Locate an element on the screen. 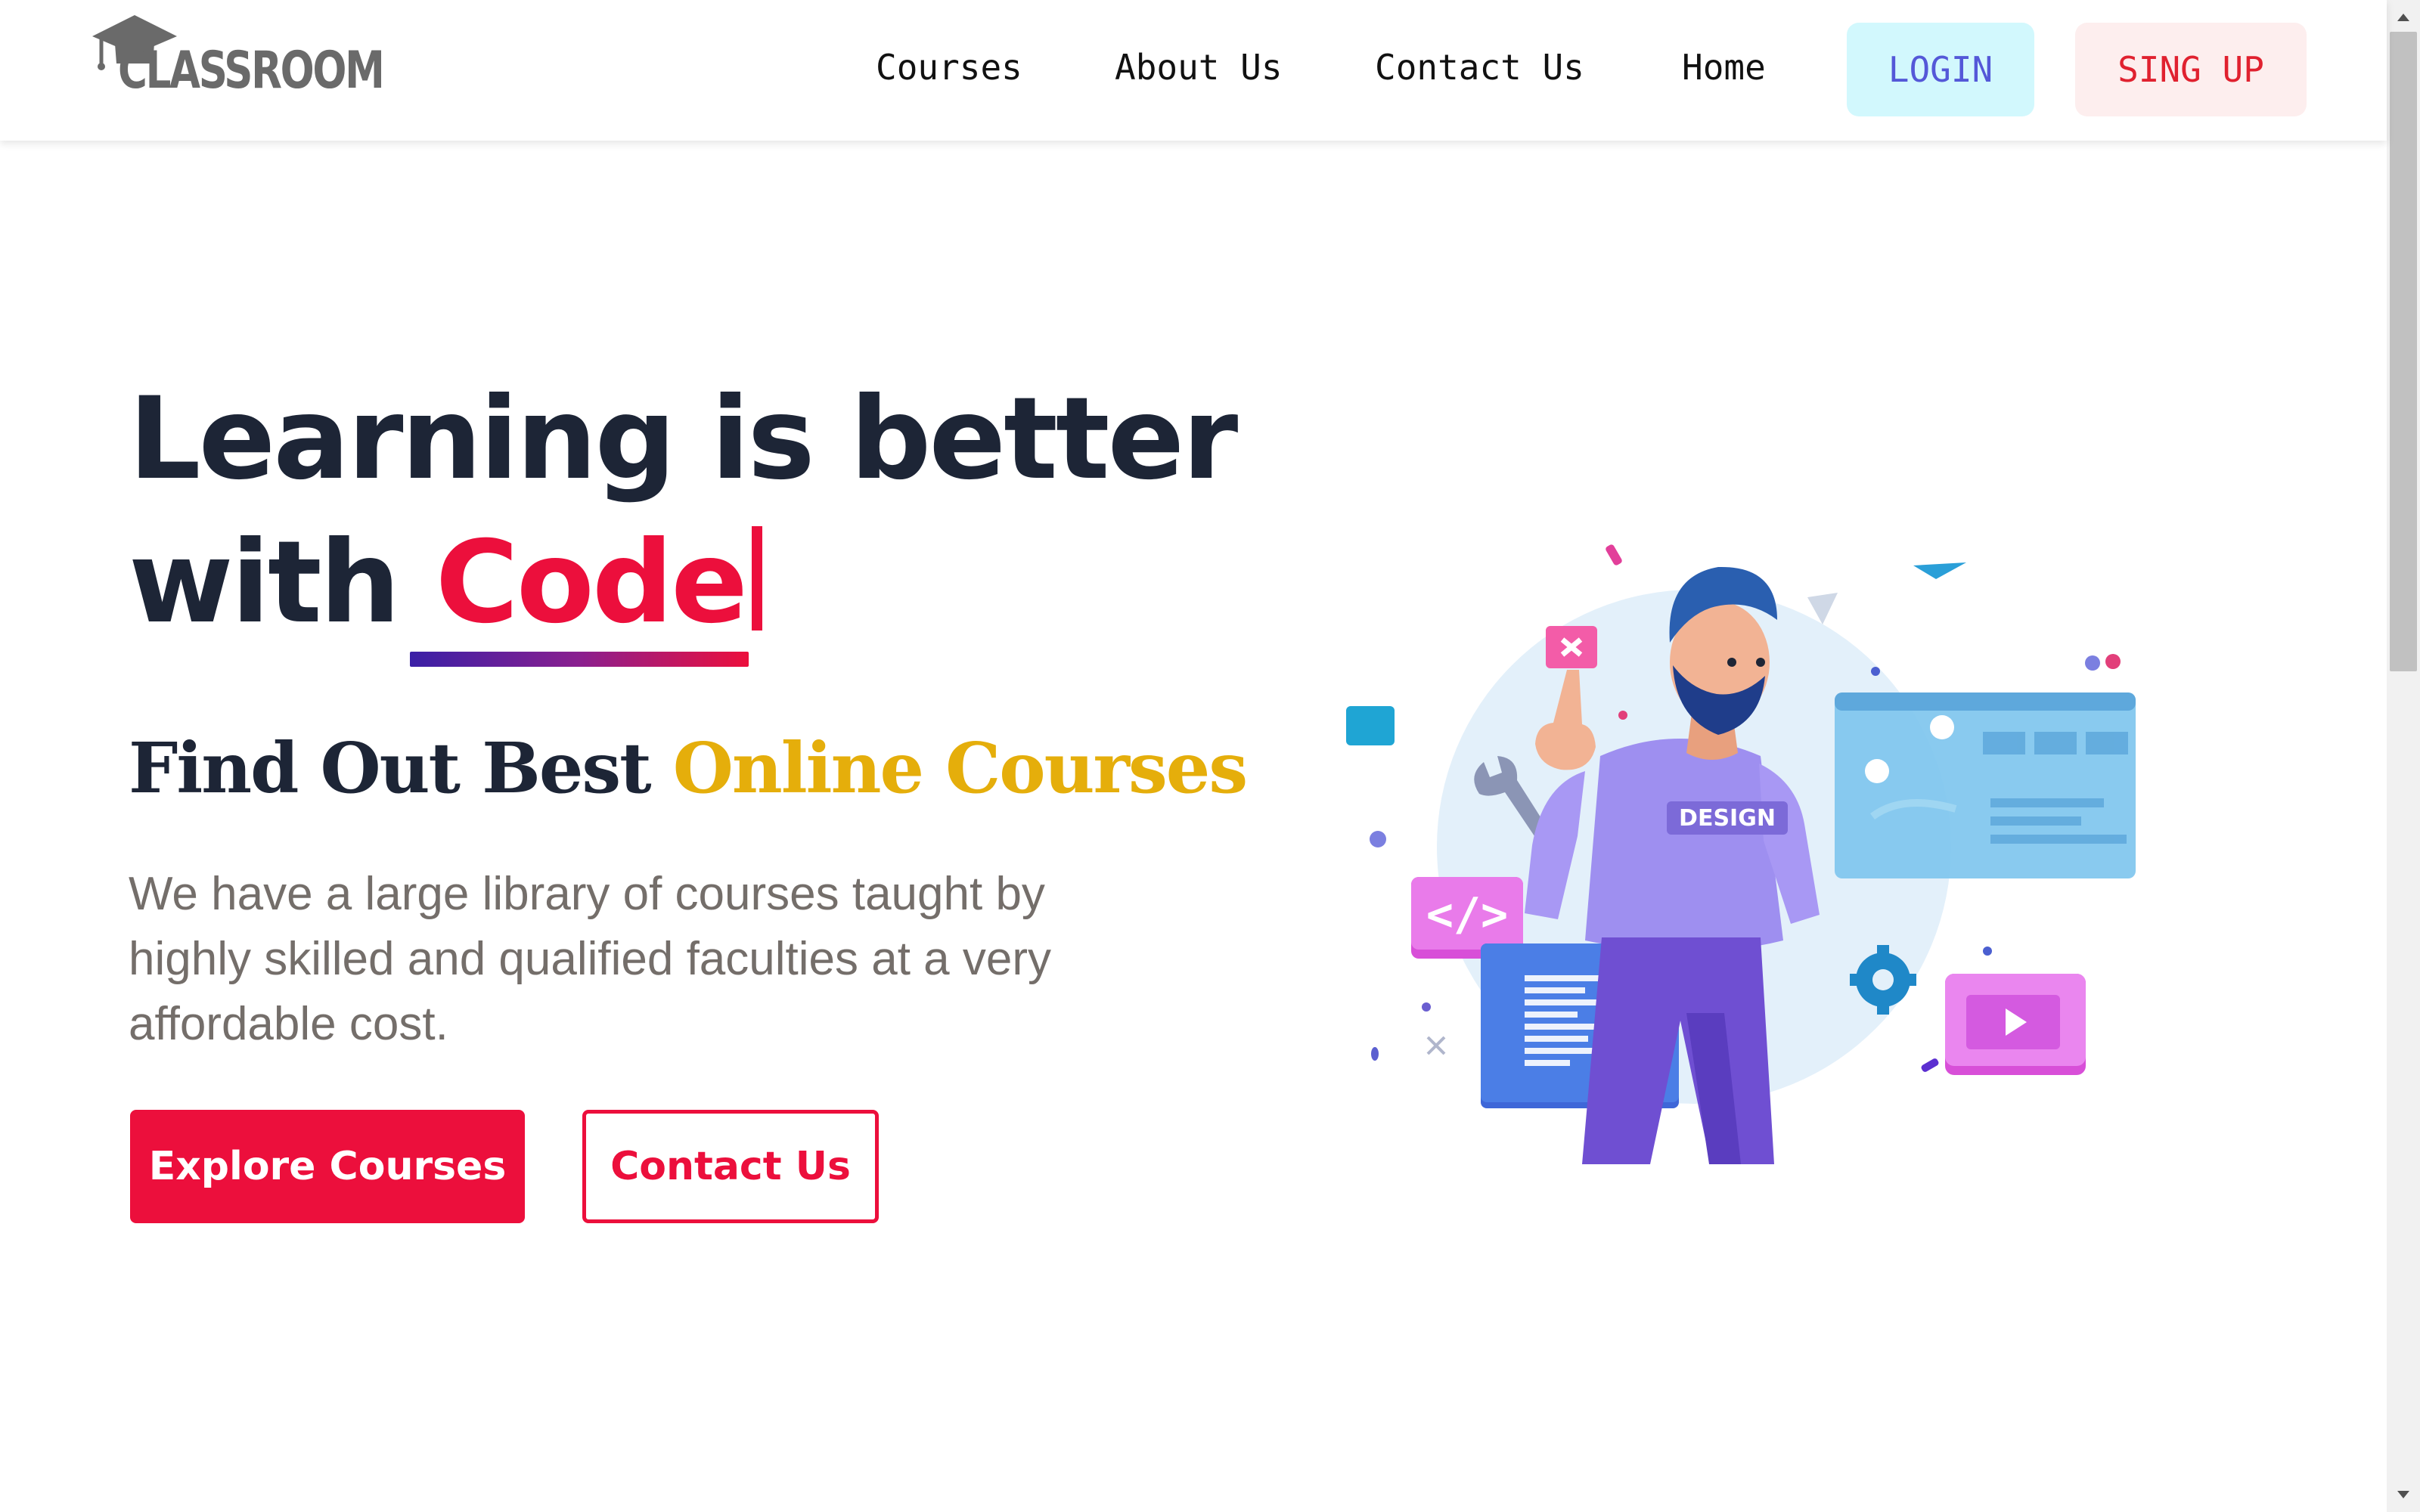 The image size is (2420, 1512). classroom-logo: CLASSROOM is located at coordinates (239, 56).